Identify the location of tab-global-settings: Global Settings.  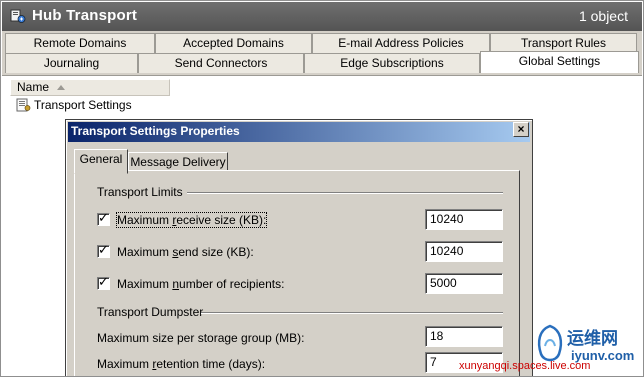
(559, 62).